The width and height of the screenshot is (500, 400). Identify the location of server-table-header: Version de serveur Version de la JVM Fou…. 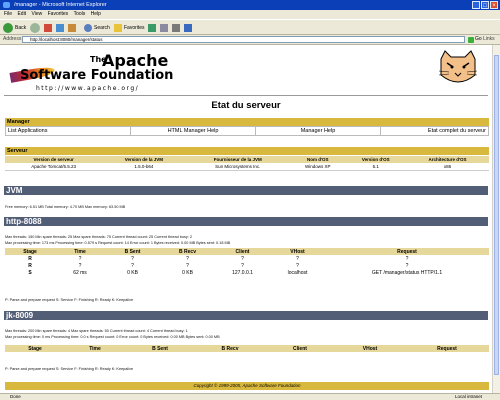
(247, 159).